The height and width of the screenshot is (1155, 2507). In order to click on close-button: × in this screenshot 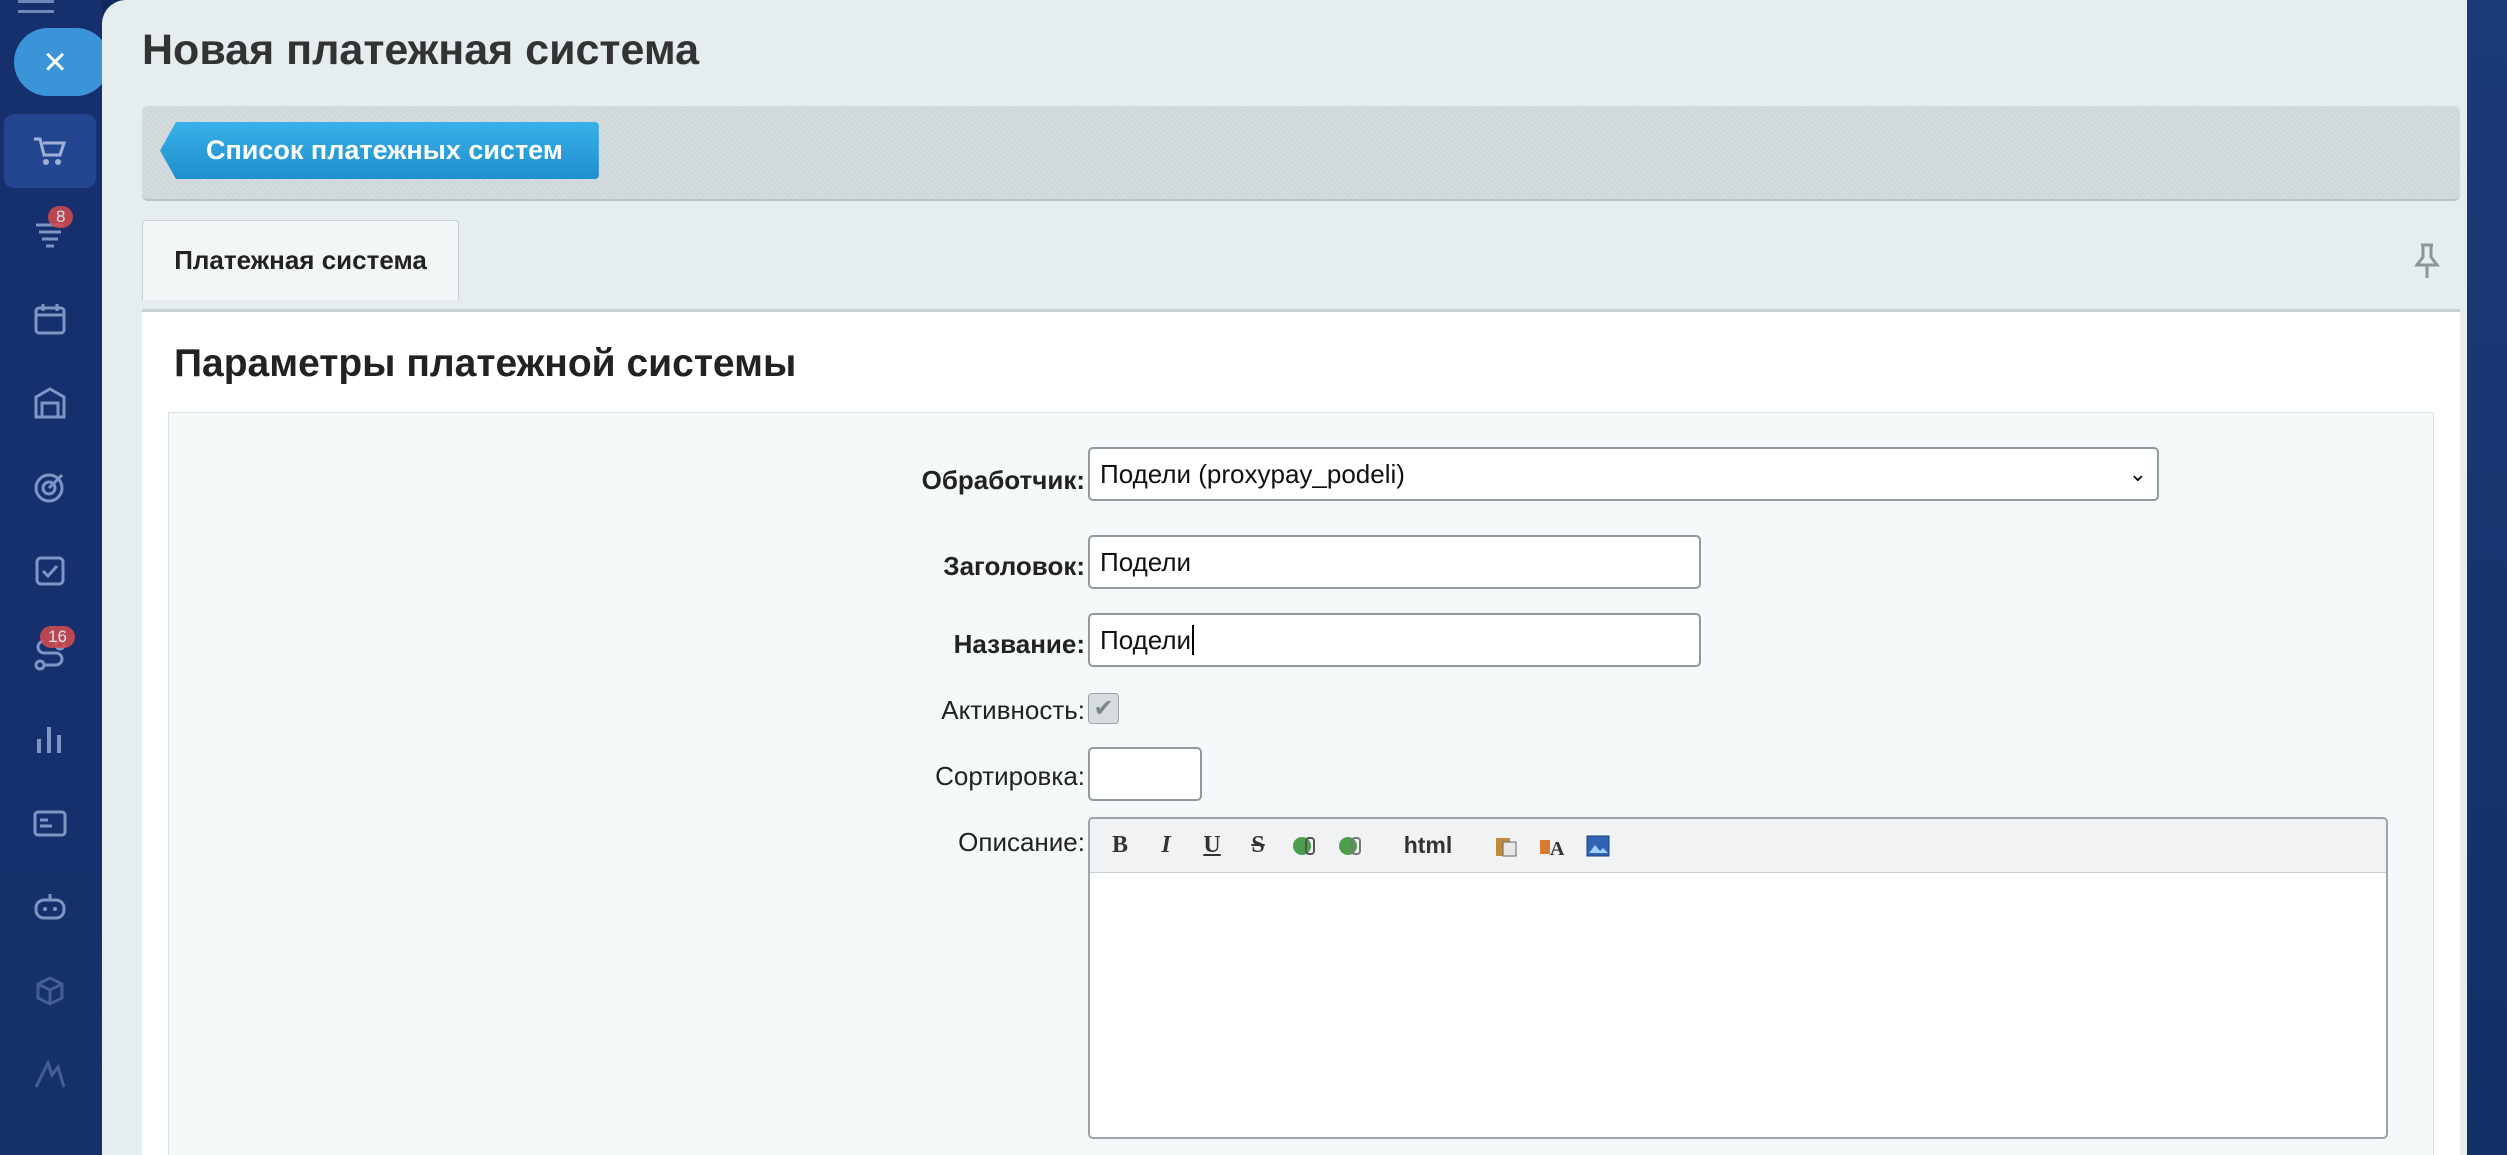, I will do `click(62, 62)`.